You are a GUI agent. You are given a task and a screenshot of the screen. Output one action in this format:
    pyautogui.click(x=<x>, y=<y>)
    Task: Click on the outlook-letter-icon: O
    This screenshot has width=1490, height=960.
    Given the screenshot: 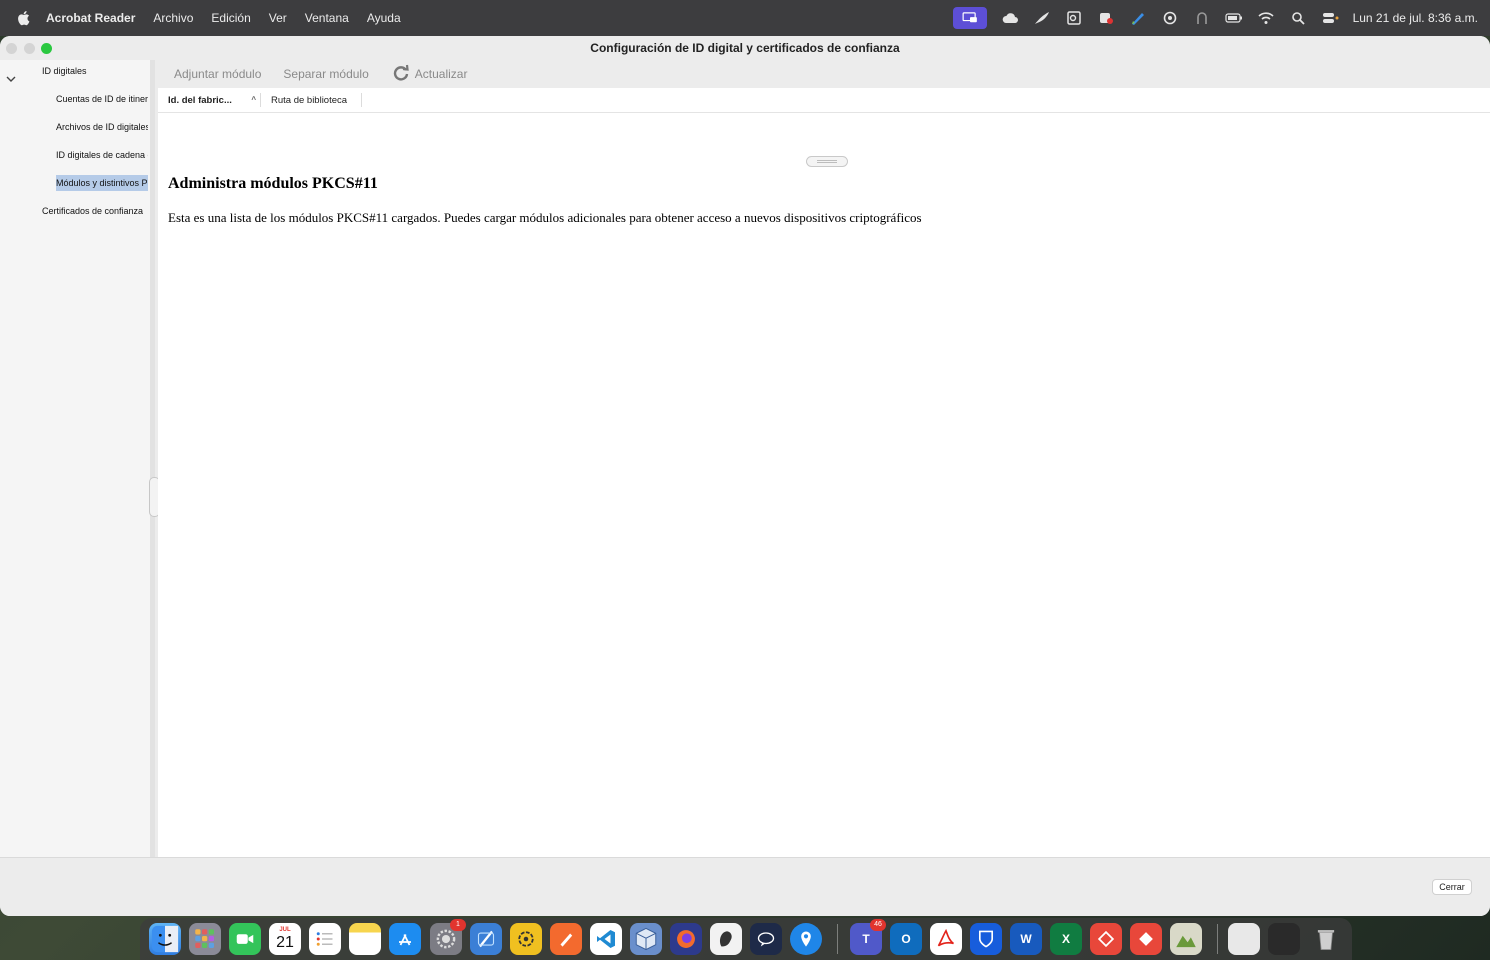 What is the action you would take?
    pyautogui.click(x=906, y=939)
    